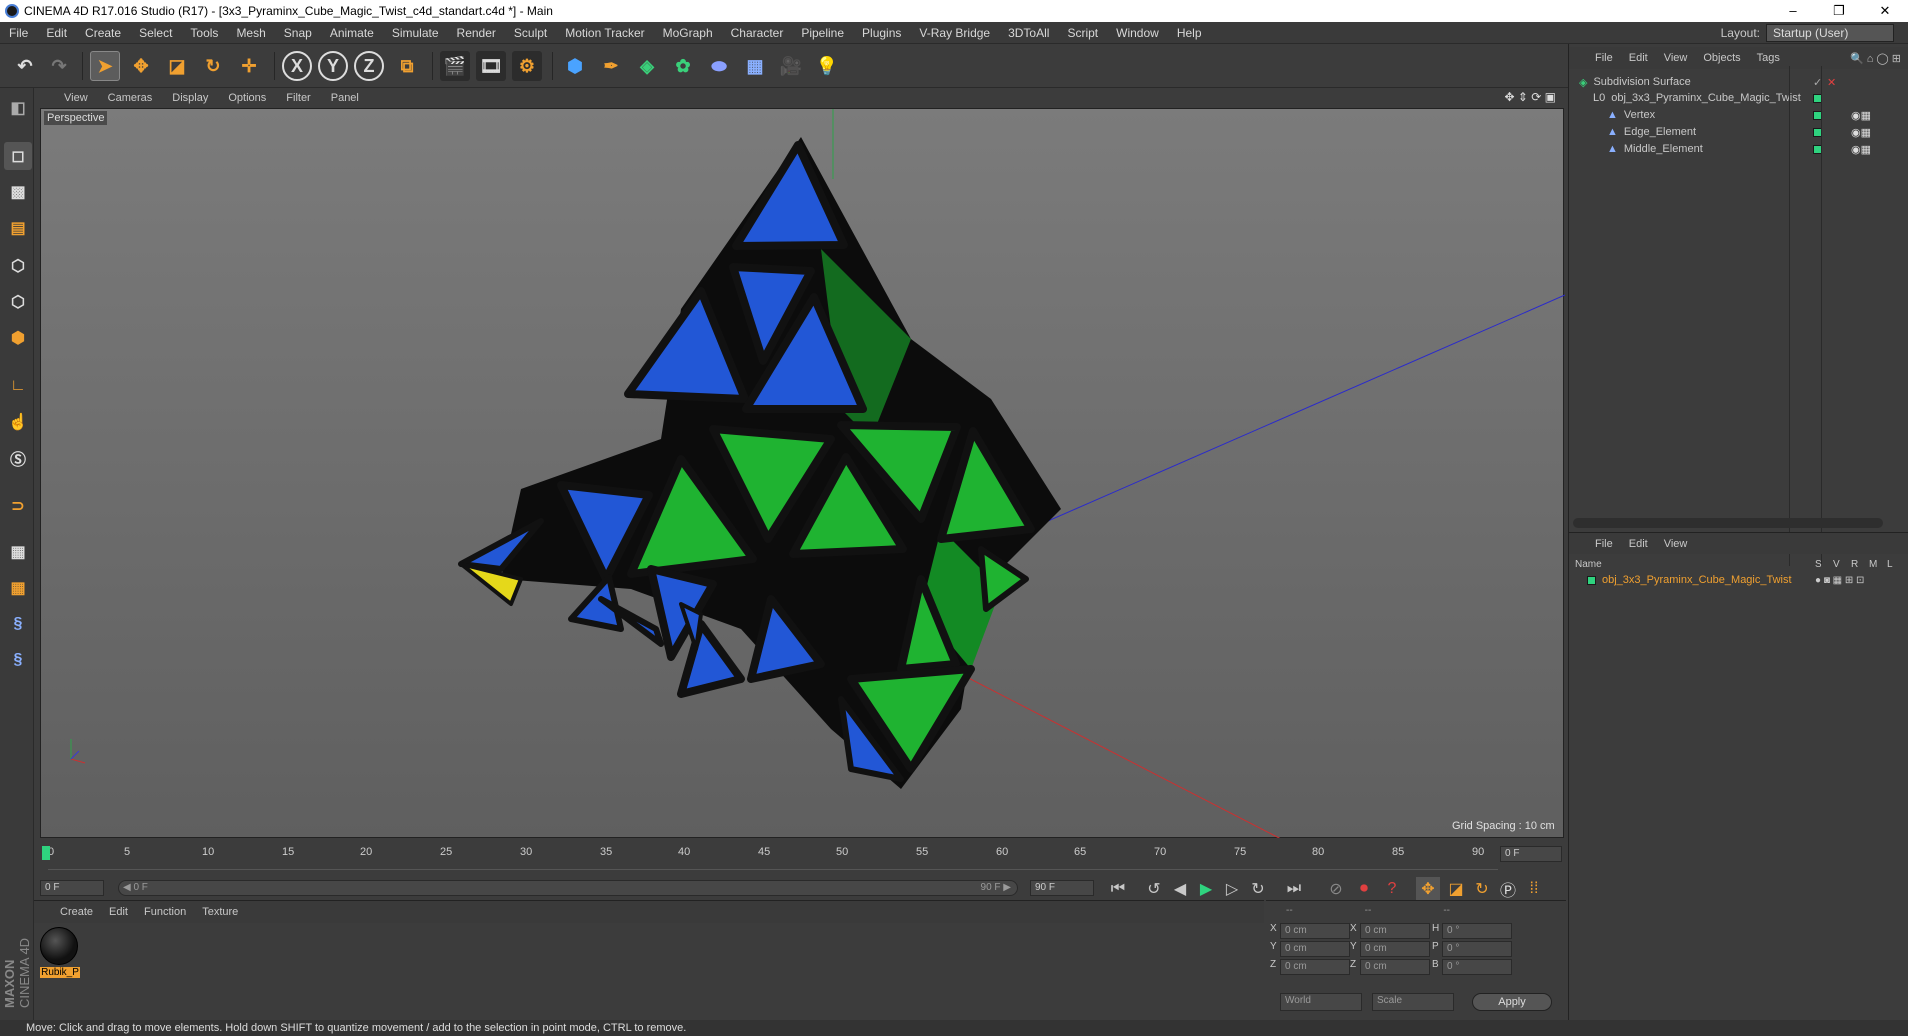 This screenshot has width=1908, height=1036. What do you see at coordinates (1477, 949) in the screenshot?
I see `rot-p-field: 0 °` at bounding box center [1477, 949].